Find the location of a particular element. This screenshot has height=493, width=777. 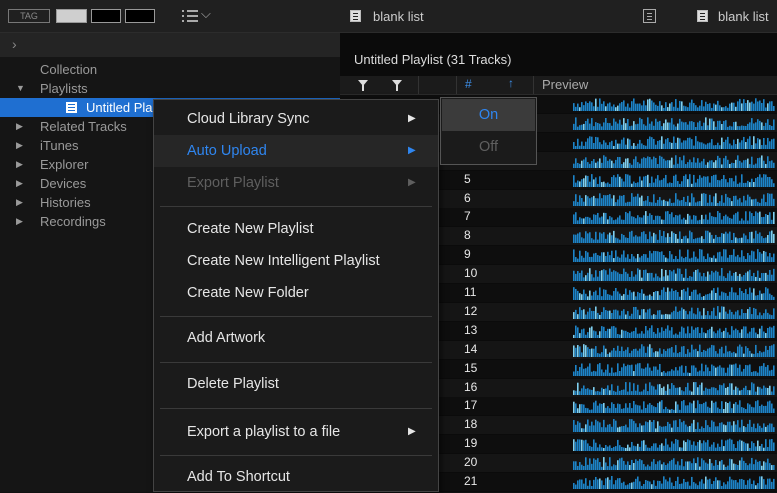

menu-item-export-to-file: Export a playlist to a file ▶ is located at coordinates (296, 432).